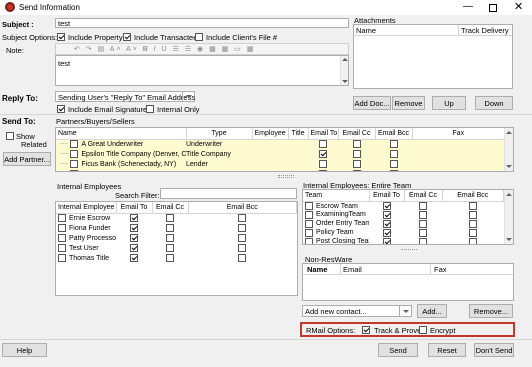 The width and height of the screenshot is (532, 367). Describe the element at coordinates (24, 350) in the screenshot. I see `help-button: Help` at that location.